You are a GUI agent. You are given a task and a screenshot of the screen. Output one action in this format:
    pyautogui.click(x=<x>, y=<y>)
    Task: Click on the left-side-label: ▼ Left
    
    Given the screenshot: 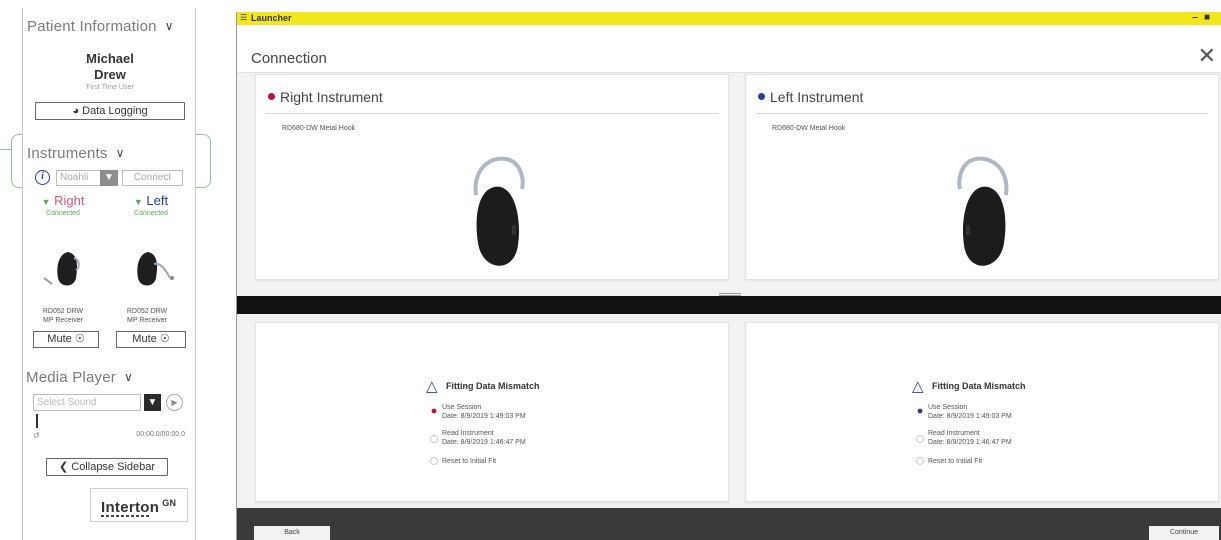 What is the action you would take?
    pyautogui.click(x=151, y=200)
    